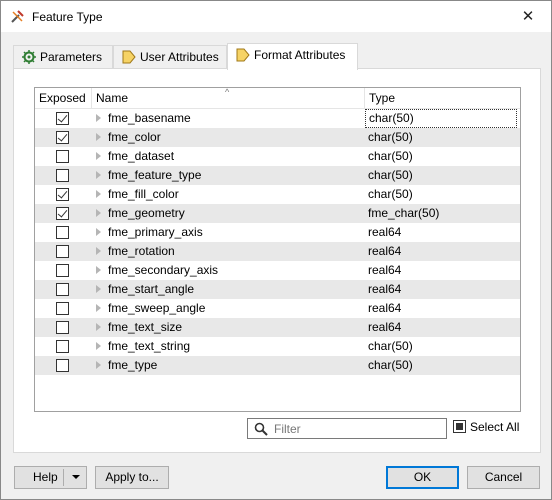 The image size is (552, 500). Describe the element at coordinates (276, 16) in the screenshot. I see `title-bar: Feature Type ✕` at that location.